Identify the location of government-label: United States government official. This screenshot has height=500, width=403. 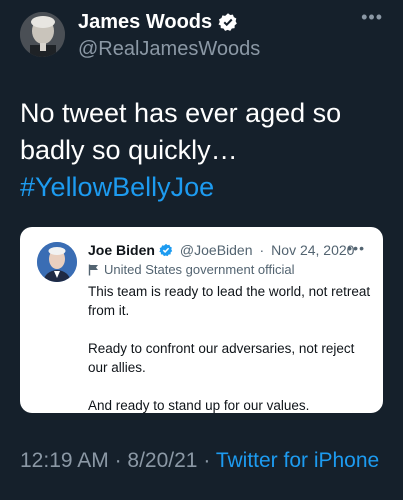
(191, 270).